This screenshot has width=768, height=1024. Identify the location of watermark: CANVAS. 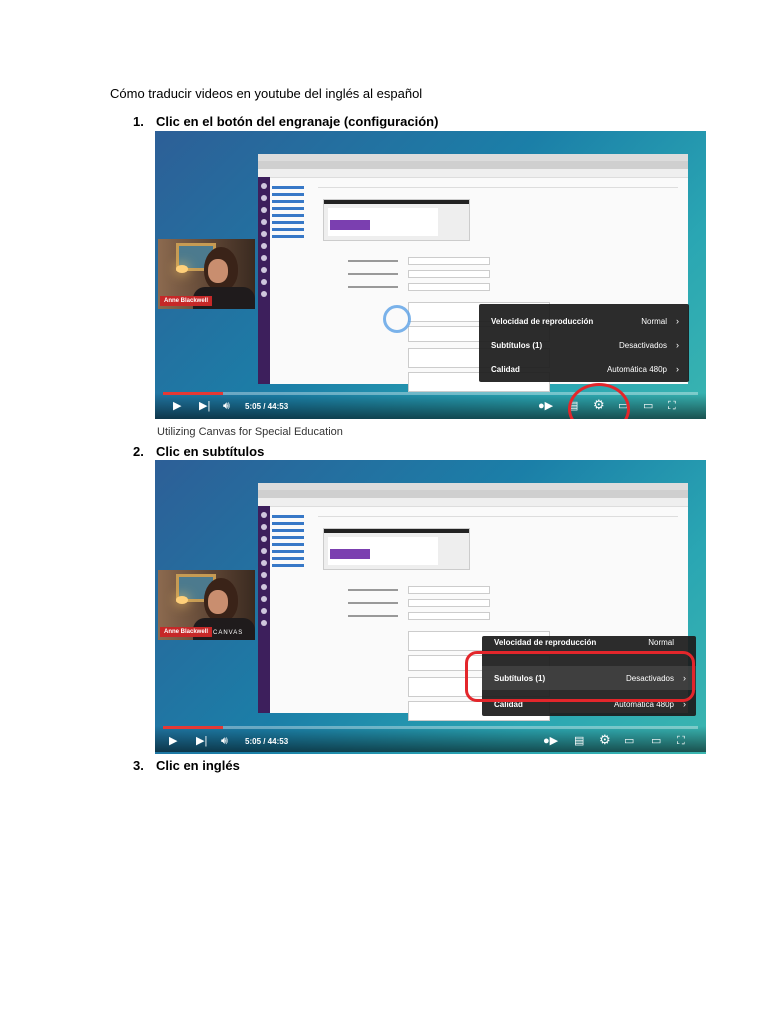
(228, 633).